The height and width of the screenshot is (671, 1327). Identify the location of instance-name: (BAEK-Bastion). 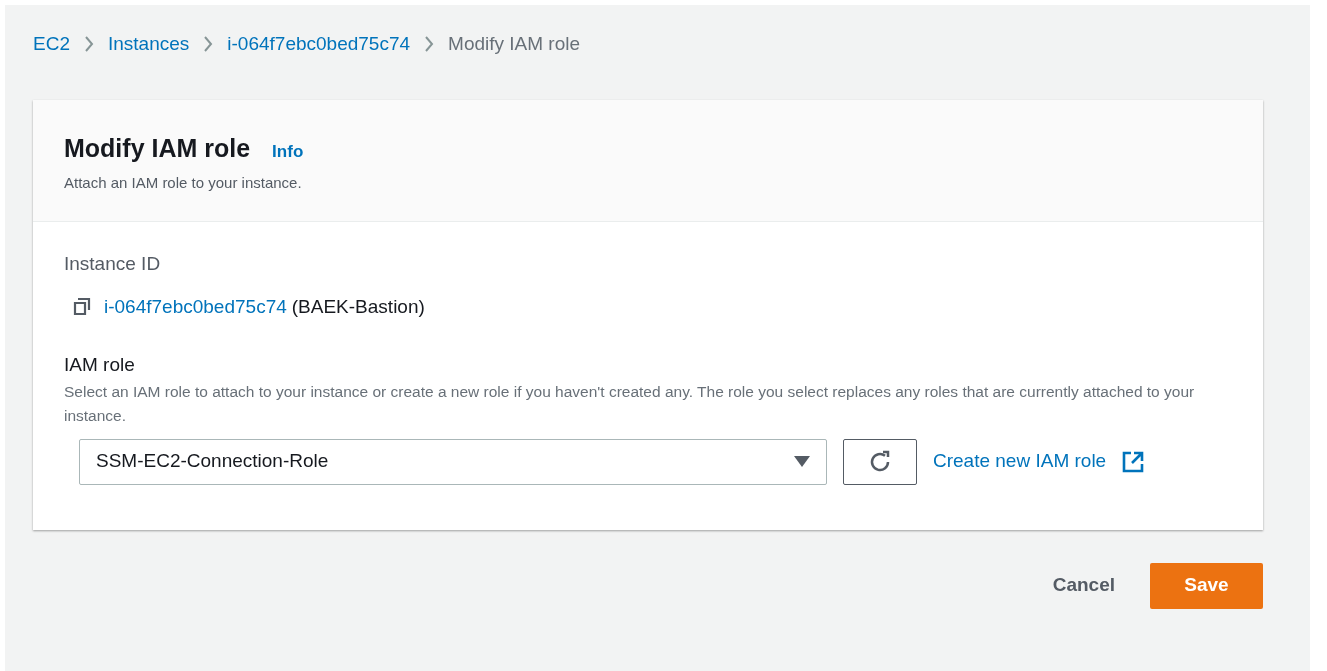
(358, 306).